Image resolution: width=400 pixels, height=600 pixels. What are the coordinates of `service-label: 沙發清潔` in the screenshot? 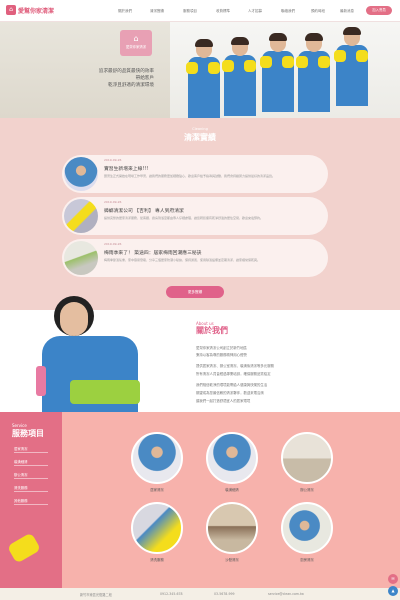 It's located at (232, 559).